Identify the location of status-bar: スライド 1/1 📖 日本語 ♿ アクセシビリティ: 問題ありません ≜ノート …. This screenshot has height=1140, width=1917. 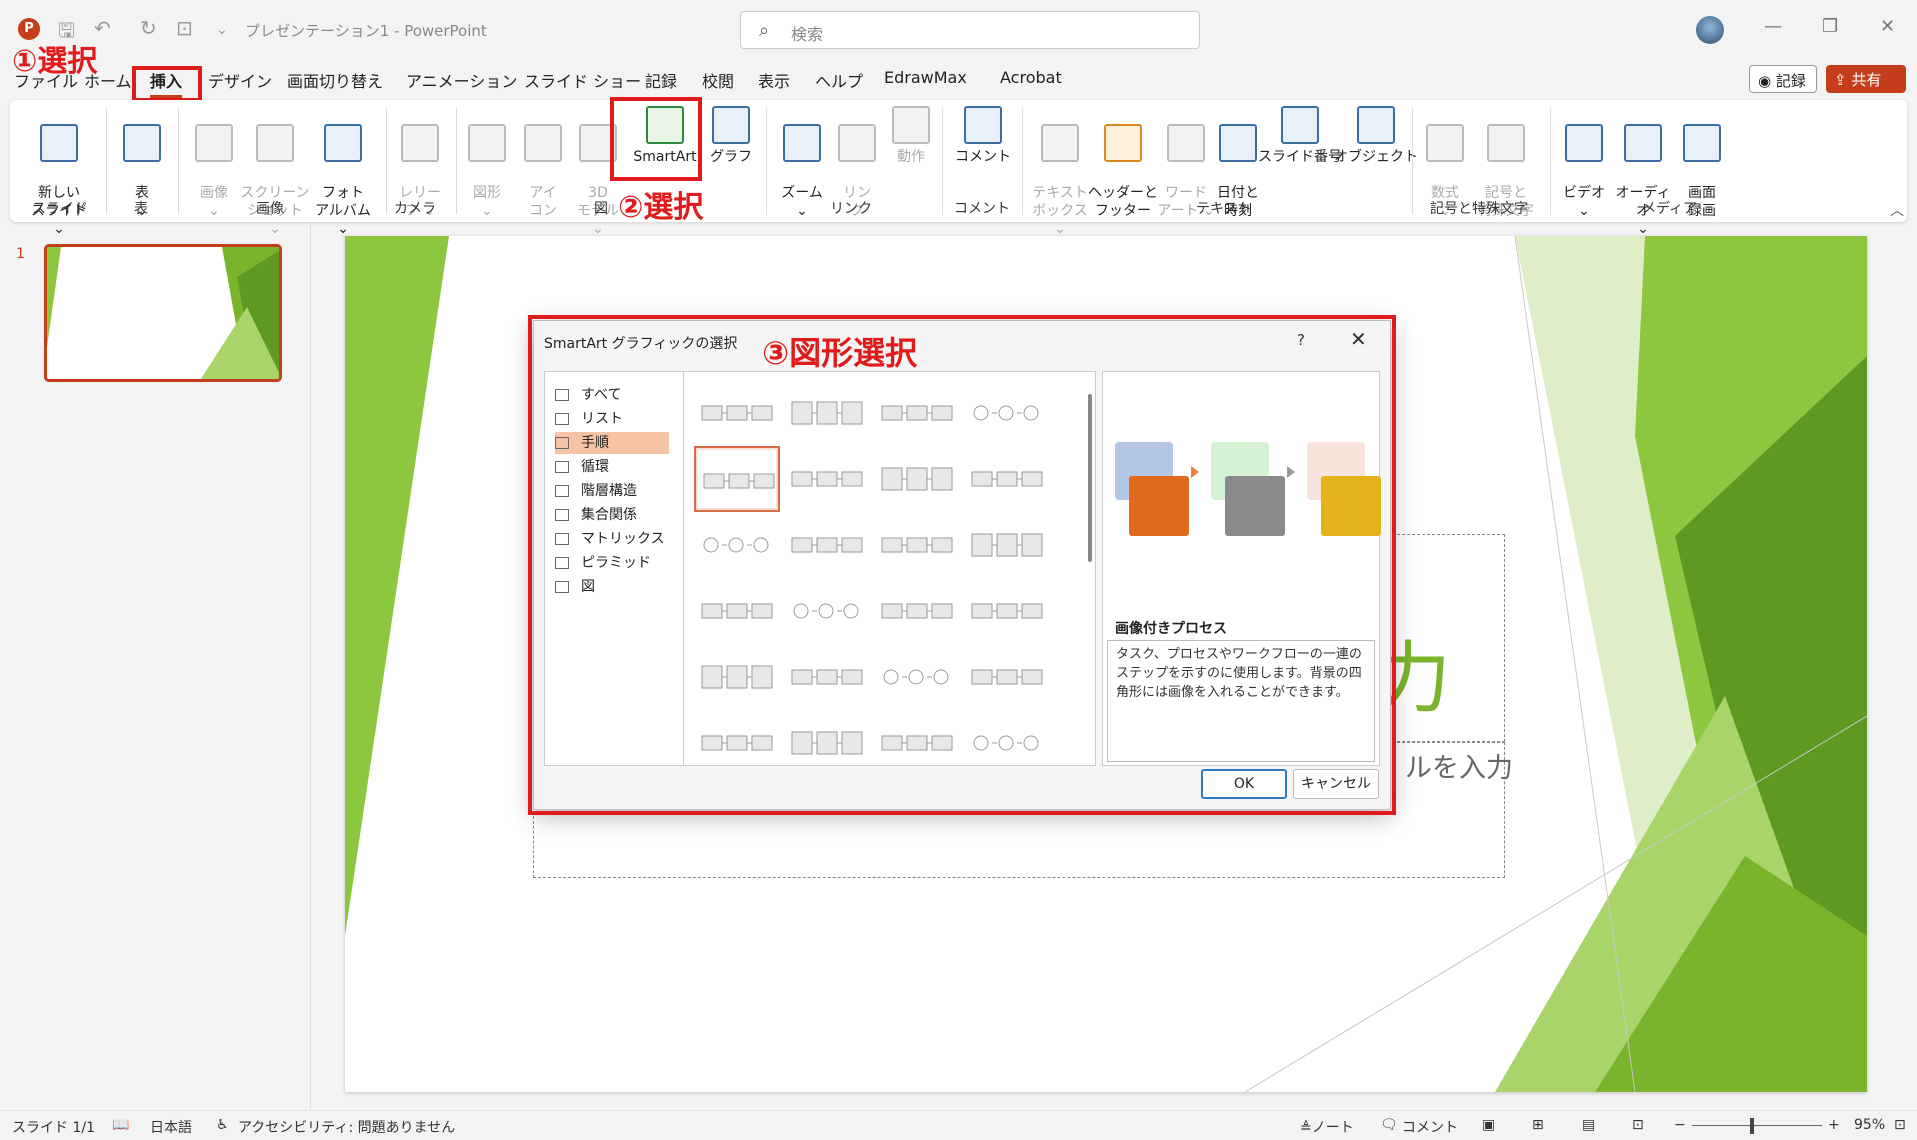
(958, 1125).